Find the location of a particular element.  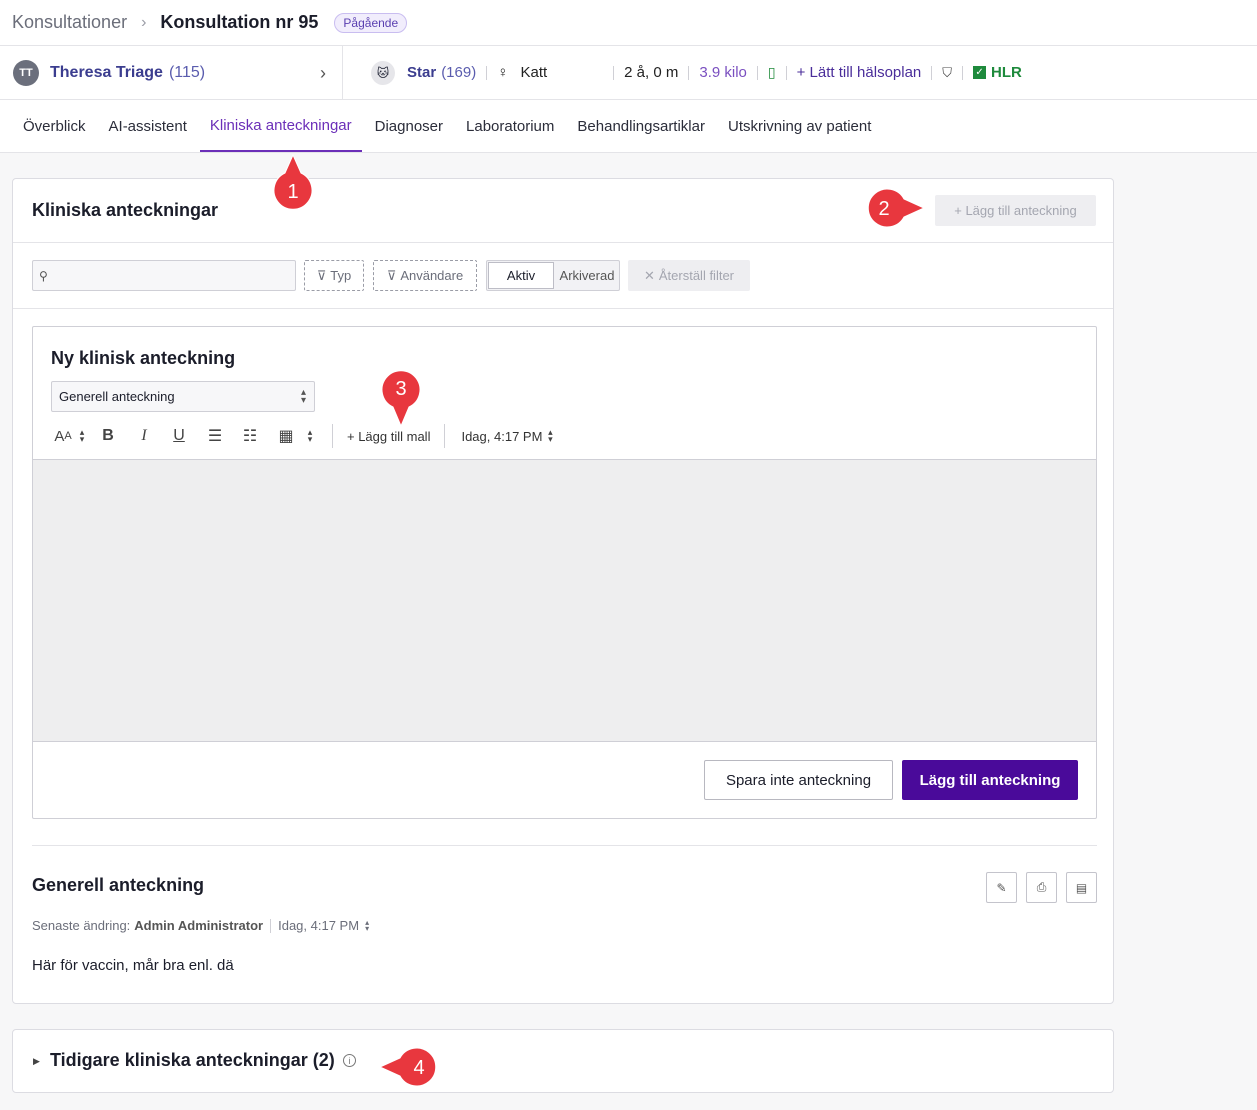

reset-filter-button: ✕ Återställ filter is located at coordinates (689, 275).